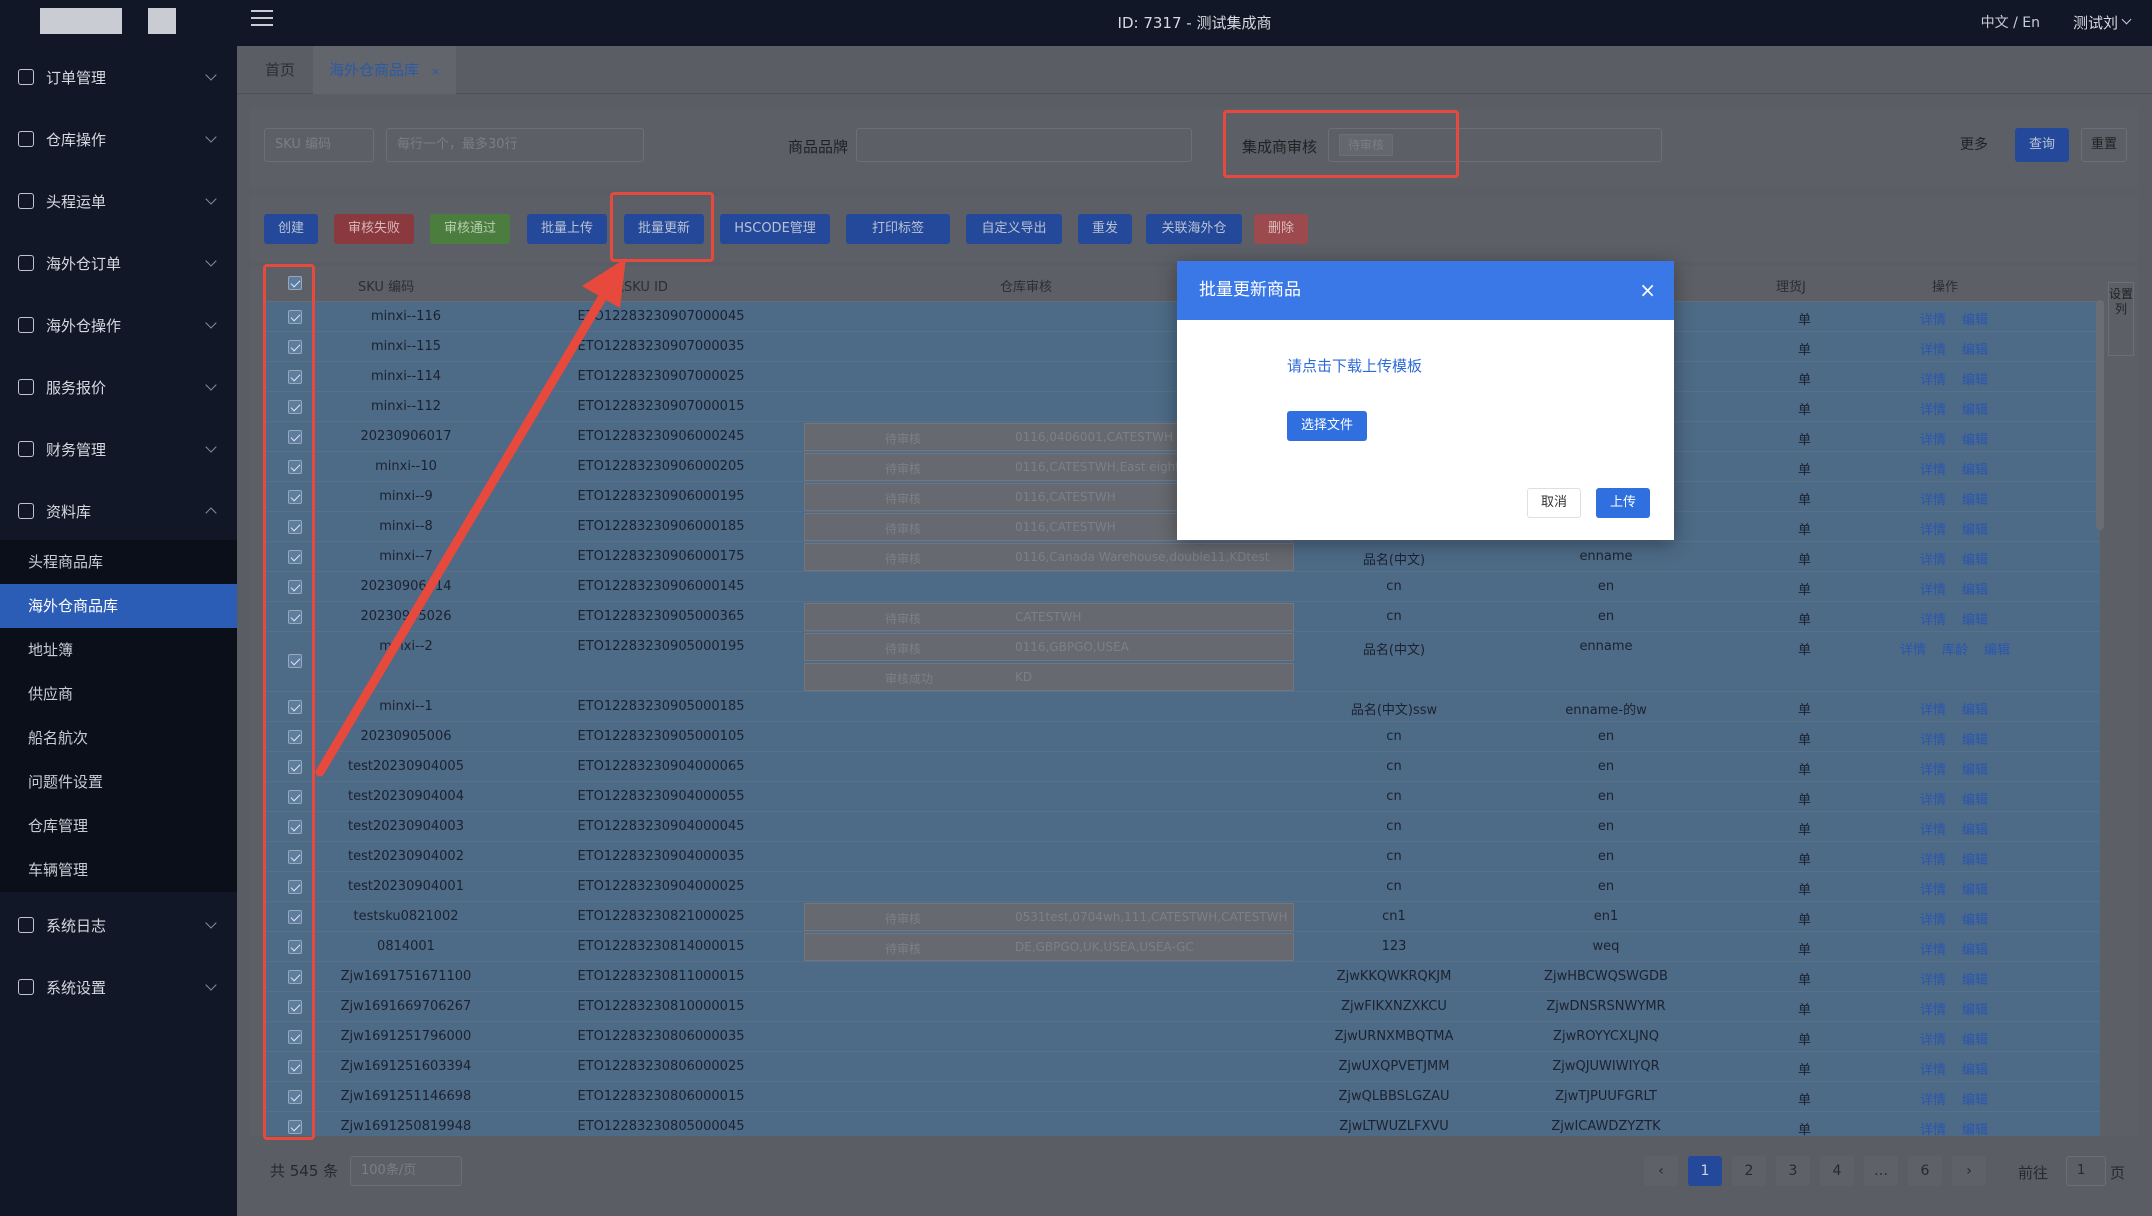 Image resolution: width=2152 pixels, height=1216 pixels. I want to click on download-template-link: 请点击下载上传模板, so click(1354, 365).